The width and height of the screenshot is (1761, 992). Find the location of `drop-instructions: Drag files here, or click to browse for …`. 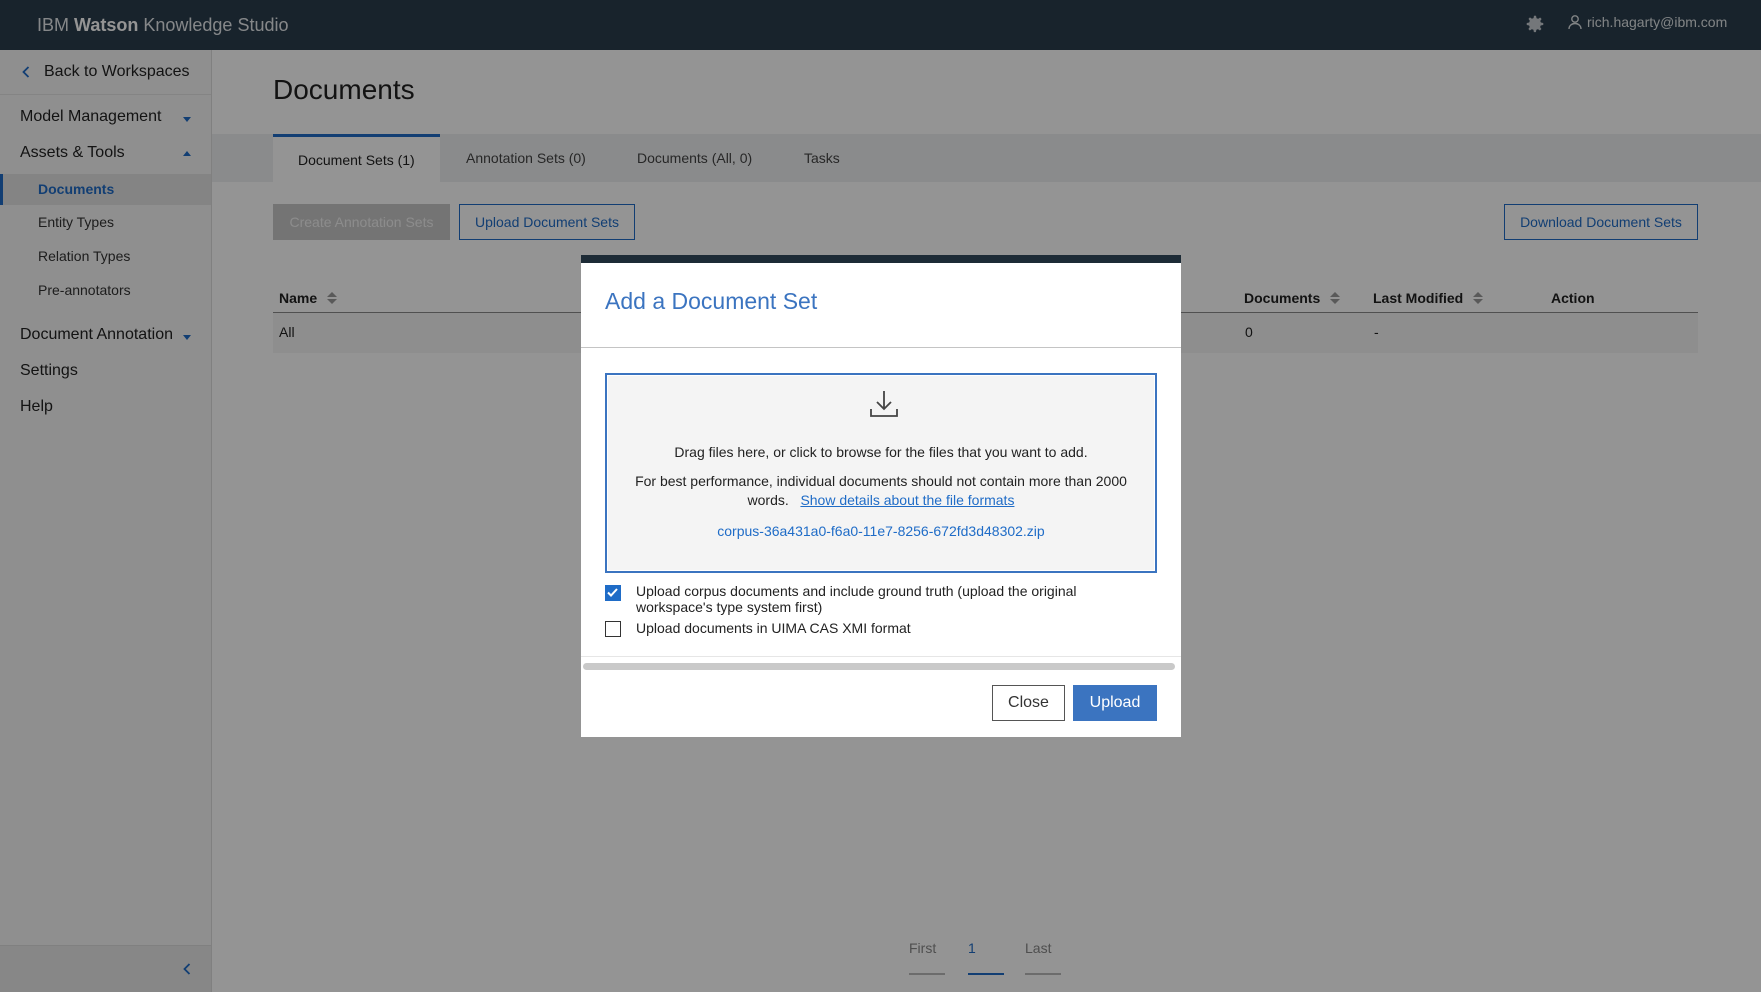

drop-instructions: Drag files here, or click to browse for … is located at coordinates (881, 452).